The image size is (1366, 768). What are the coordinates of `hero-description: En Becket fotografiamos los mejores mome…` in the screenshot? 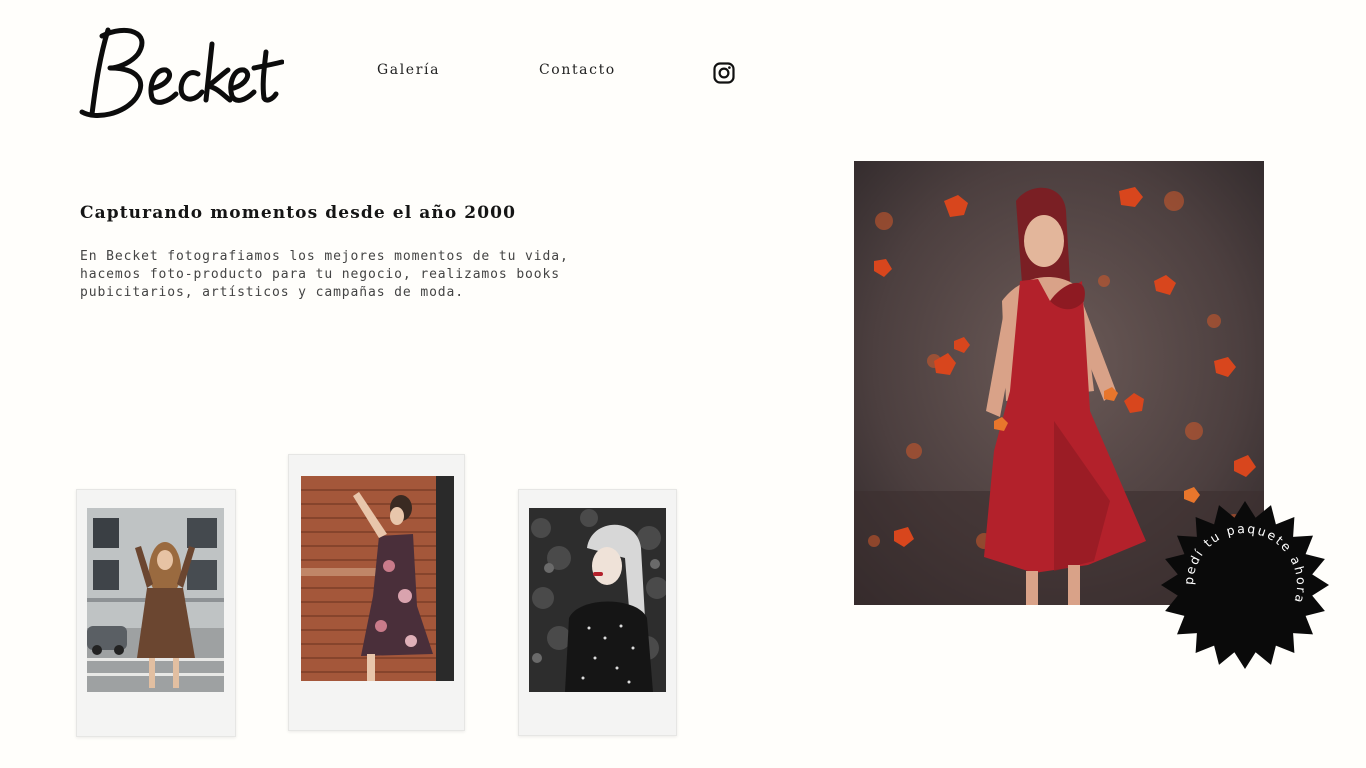 It's located at (324, 274).